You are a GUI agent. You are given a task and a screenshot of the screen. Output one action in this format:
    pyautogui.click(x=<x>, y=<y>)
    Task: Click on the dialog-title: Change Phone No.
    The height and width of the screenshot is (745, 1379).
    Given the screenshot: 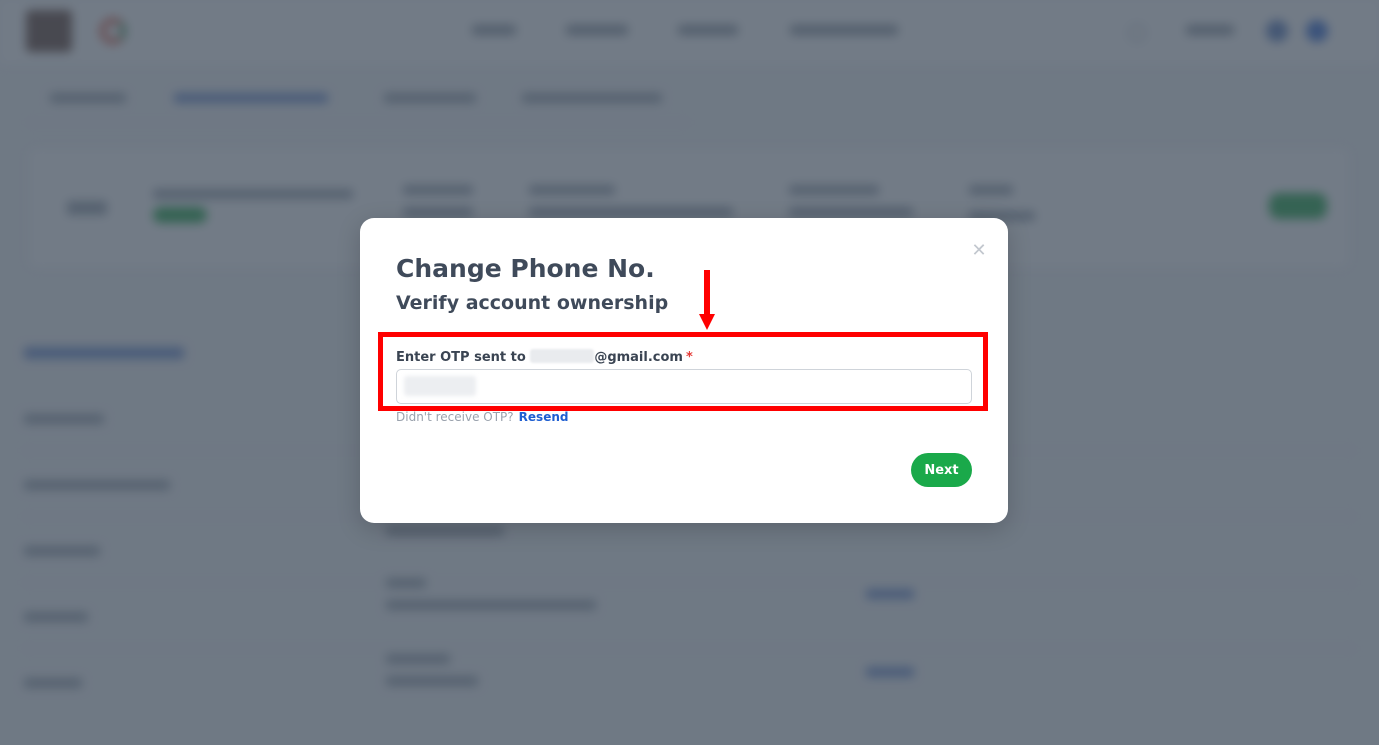 What is the action you would take?
    pyautogui.click(x=525, y=268)
    